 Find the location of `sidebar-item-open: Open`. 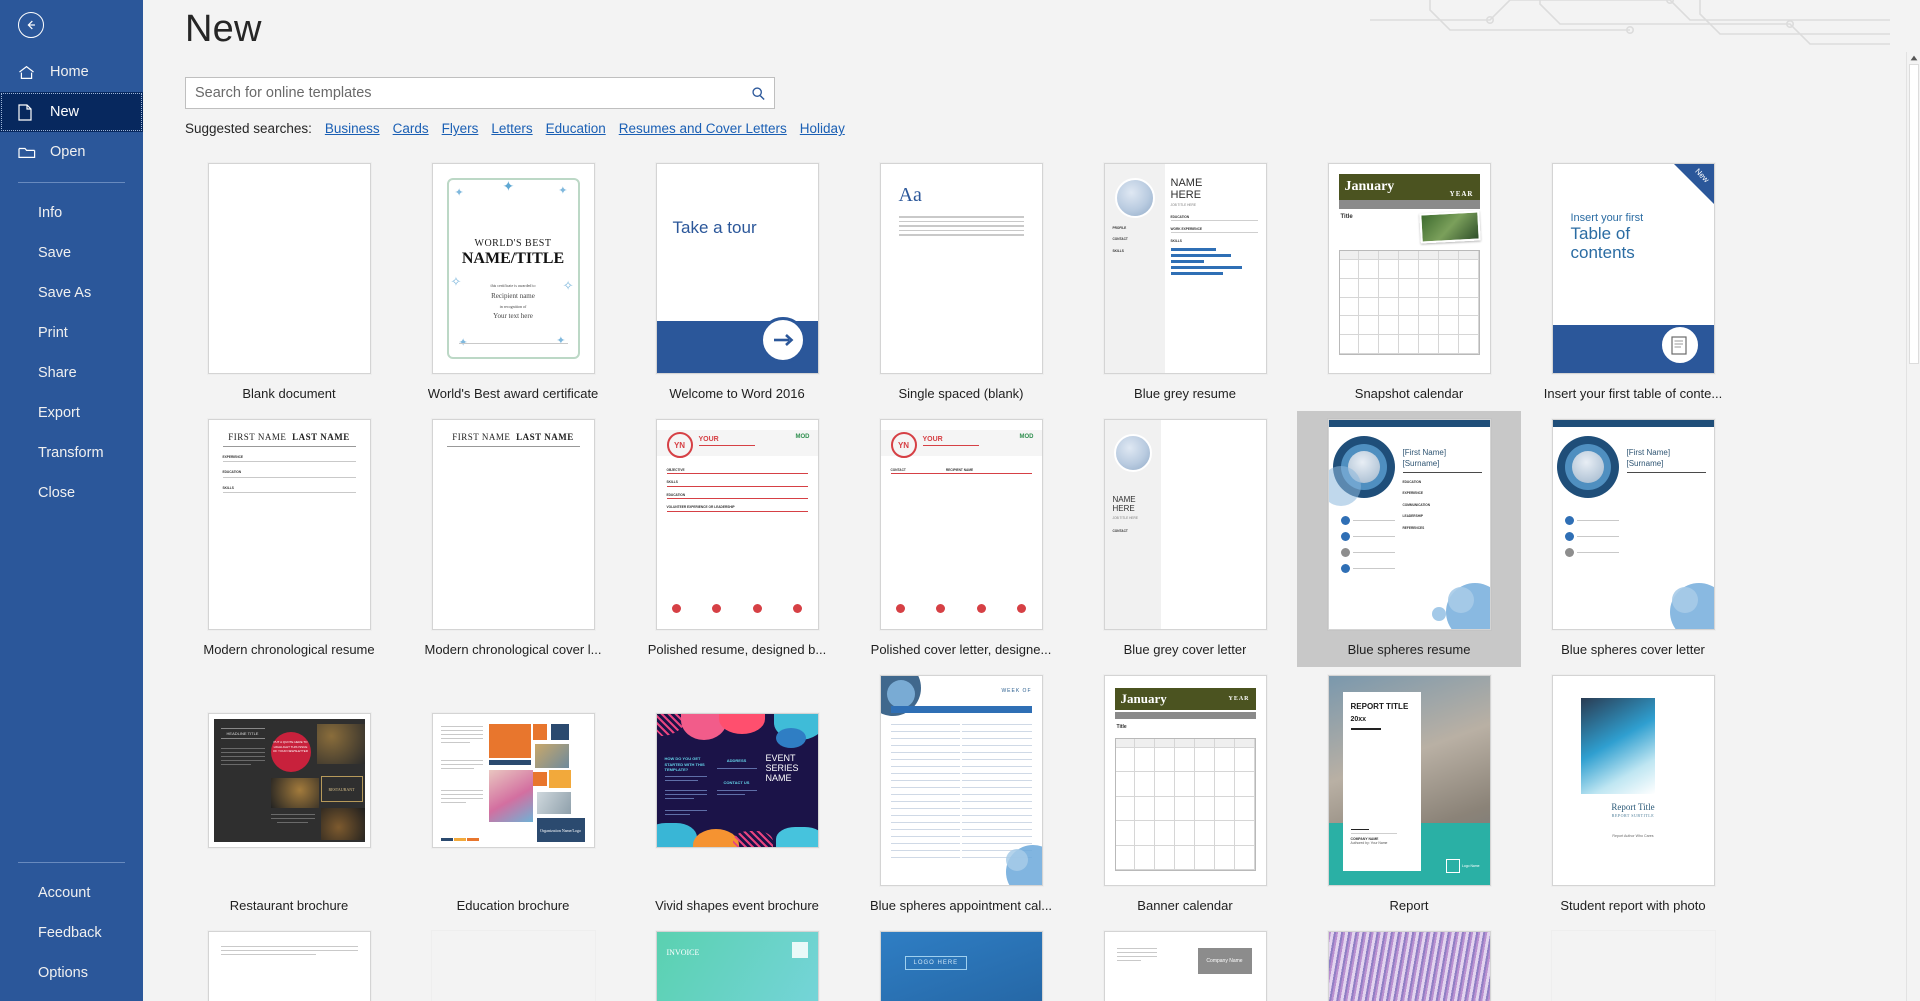

sidebar-item-open: Open is located at coordinates (71, 152).